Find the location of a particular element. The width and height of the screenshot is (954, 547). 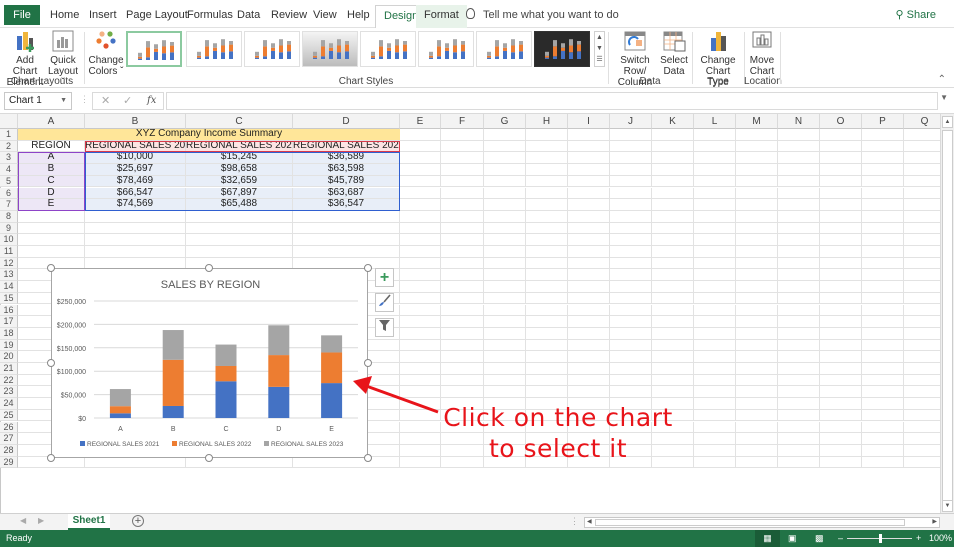

cell-P9 is located at coordinates (883, 228).